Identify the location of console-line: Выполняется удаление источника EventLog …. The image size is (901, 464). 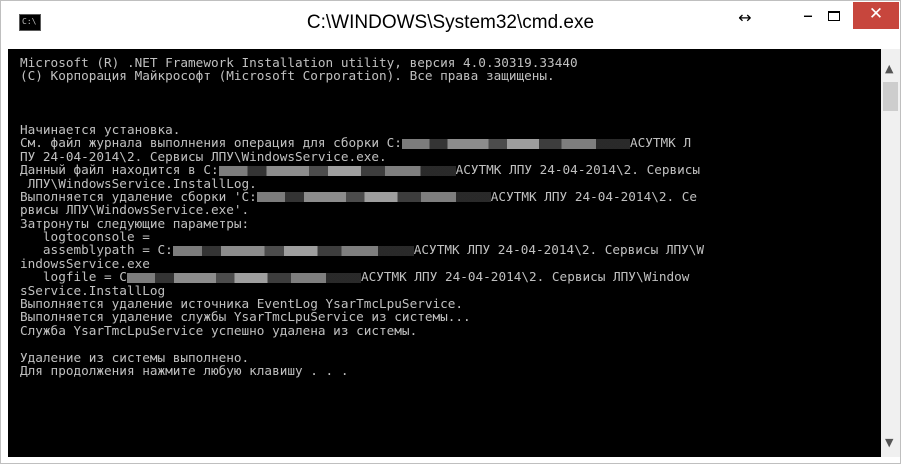
(242, 304).